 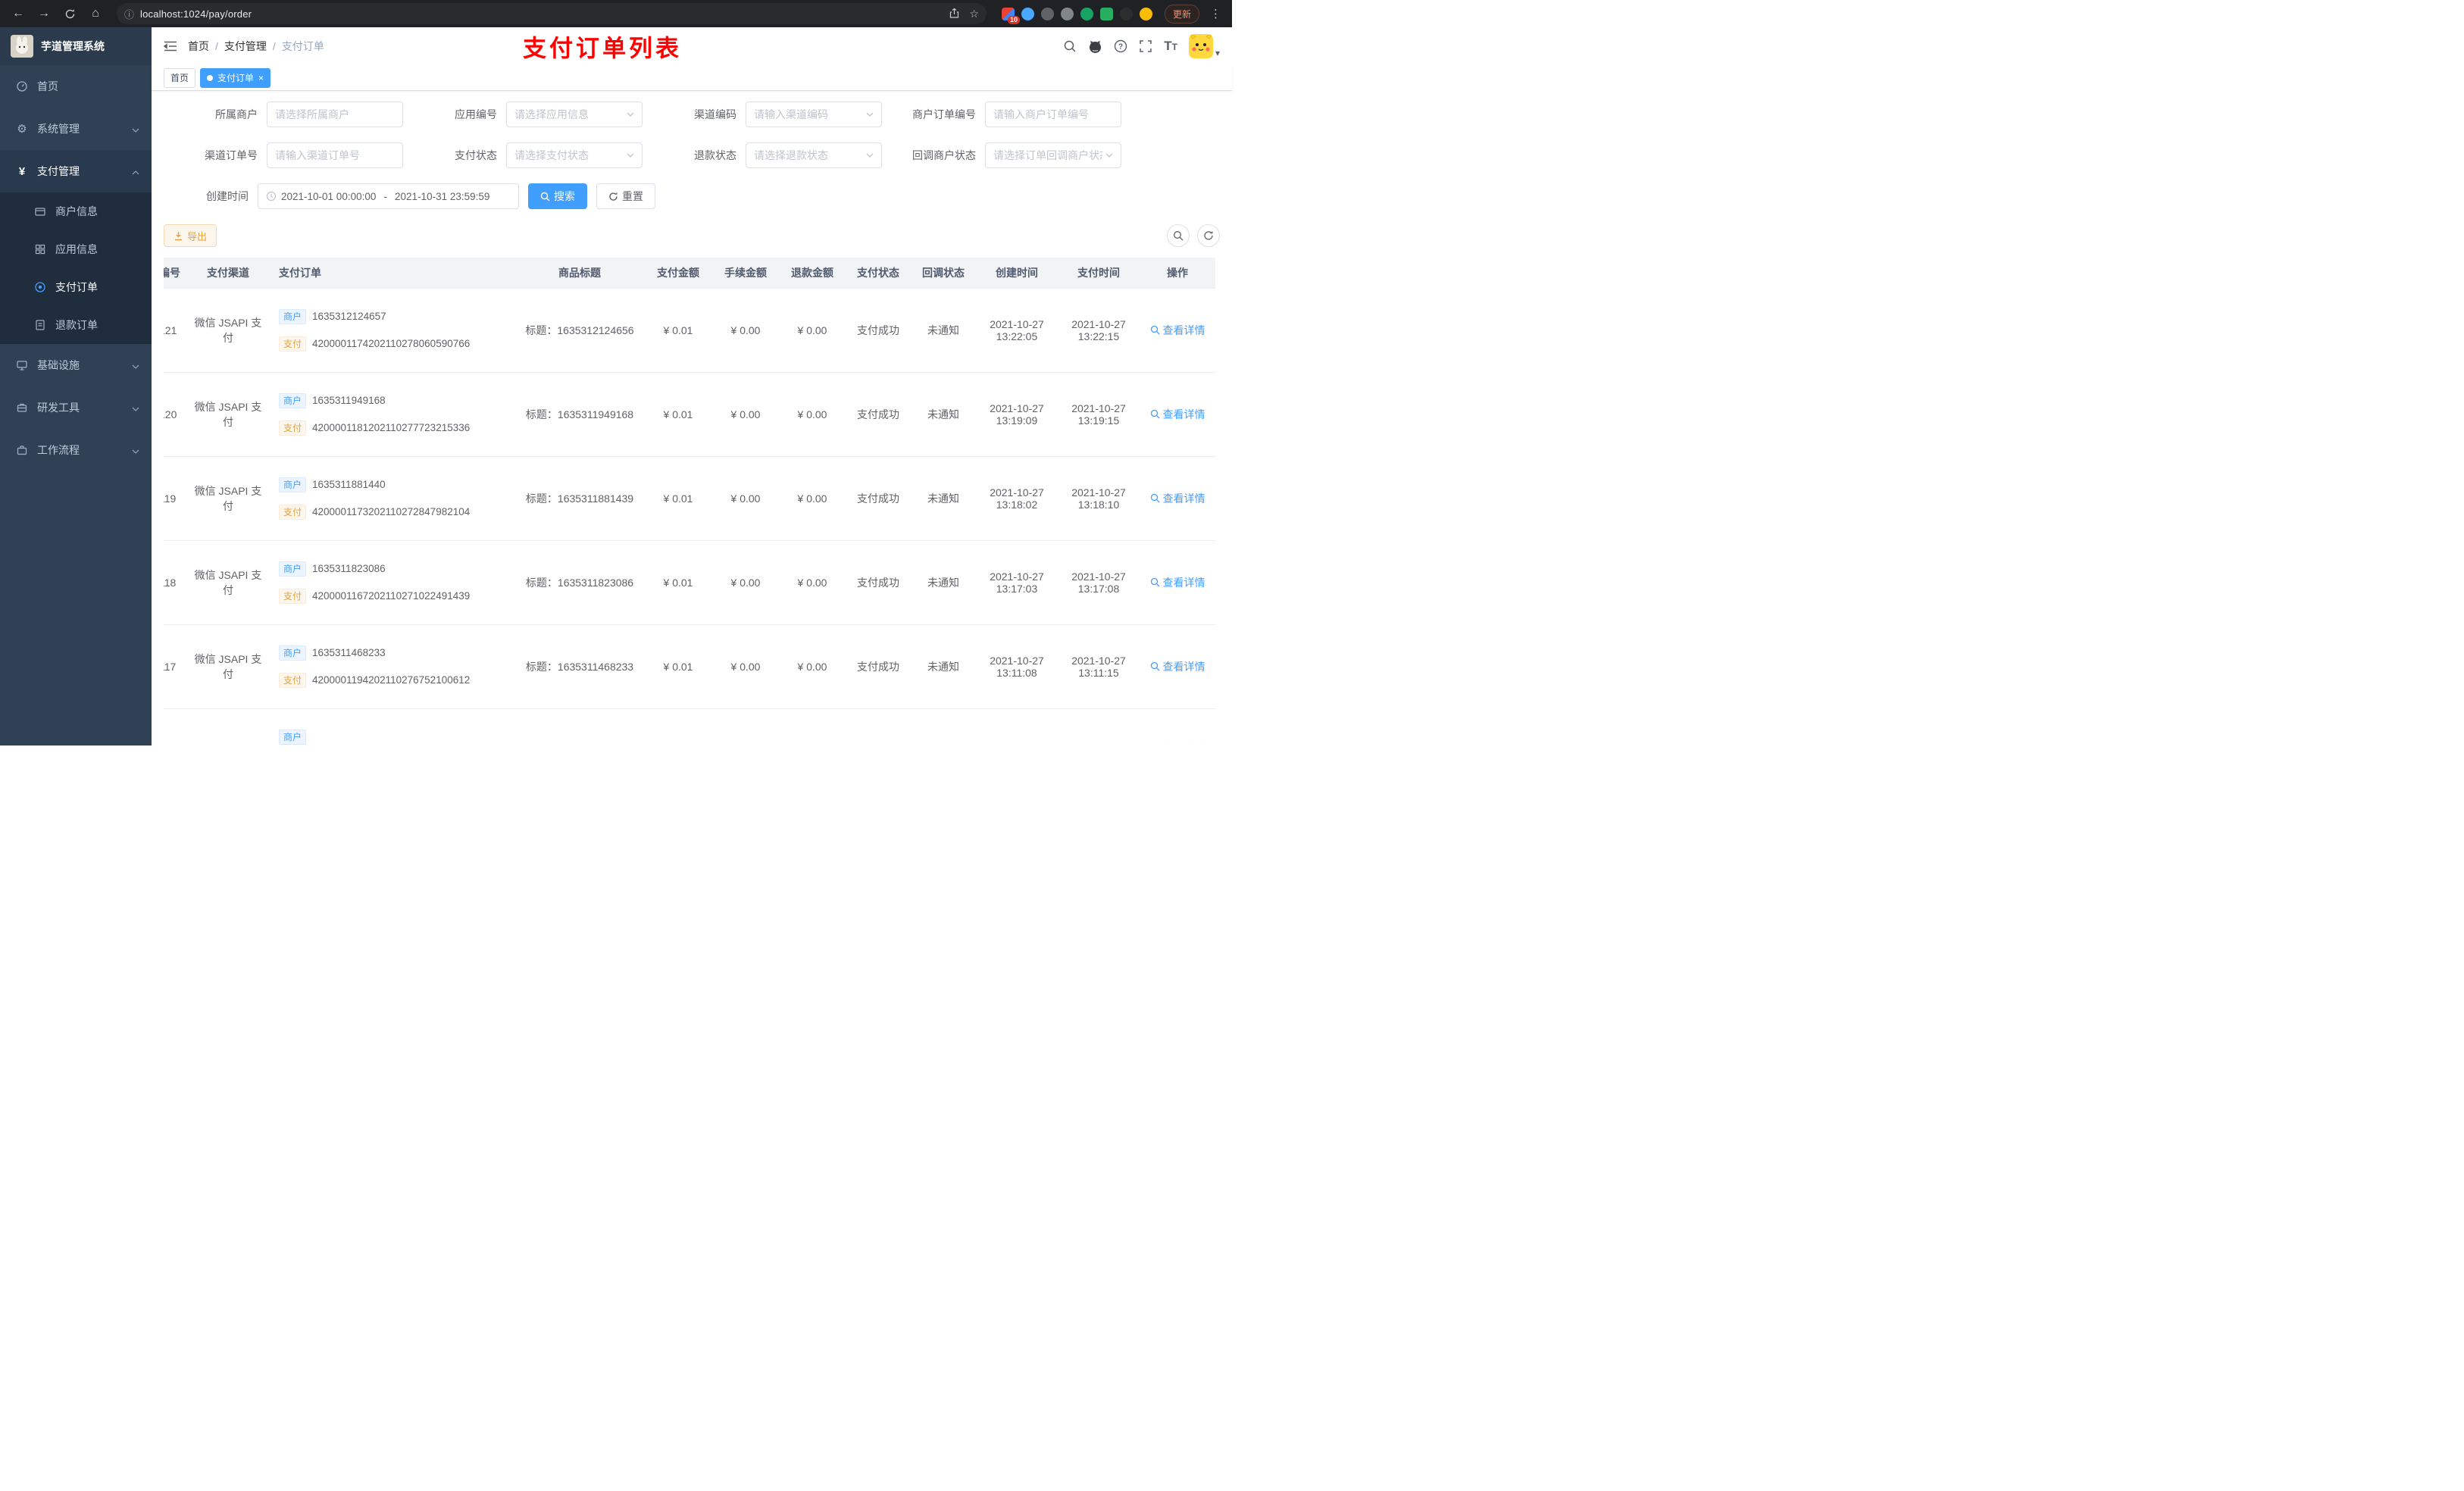 What do you see at coordinates (954, 13) in the screenshot?
I see `share-icon` at bounding box center [954, 13].